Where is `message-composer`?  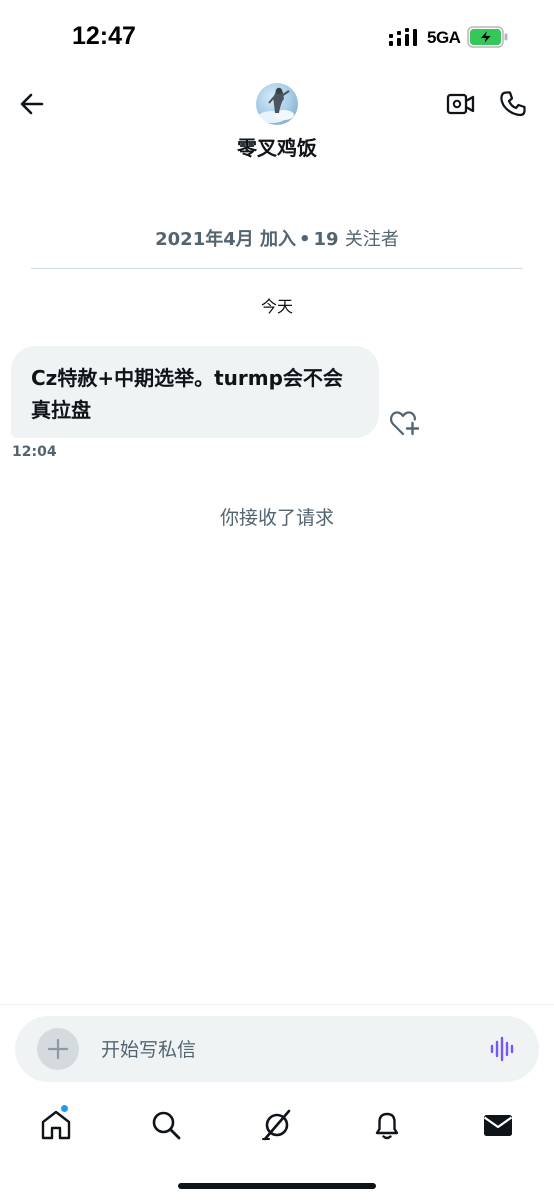 message-composer is located at coordinates (277, 1049).